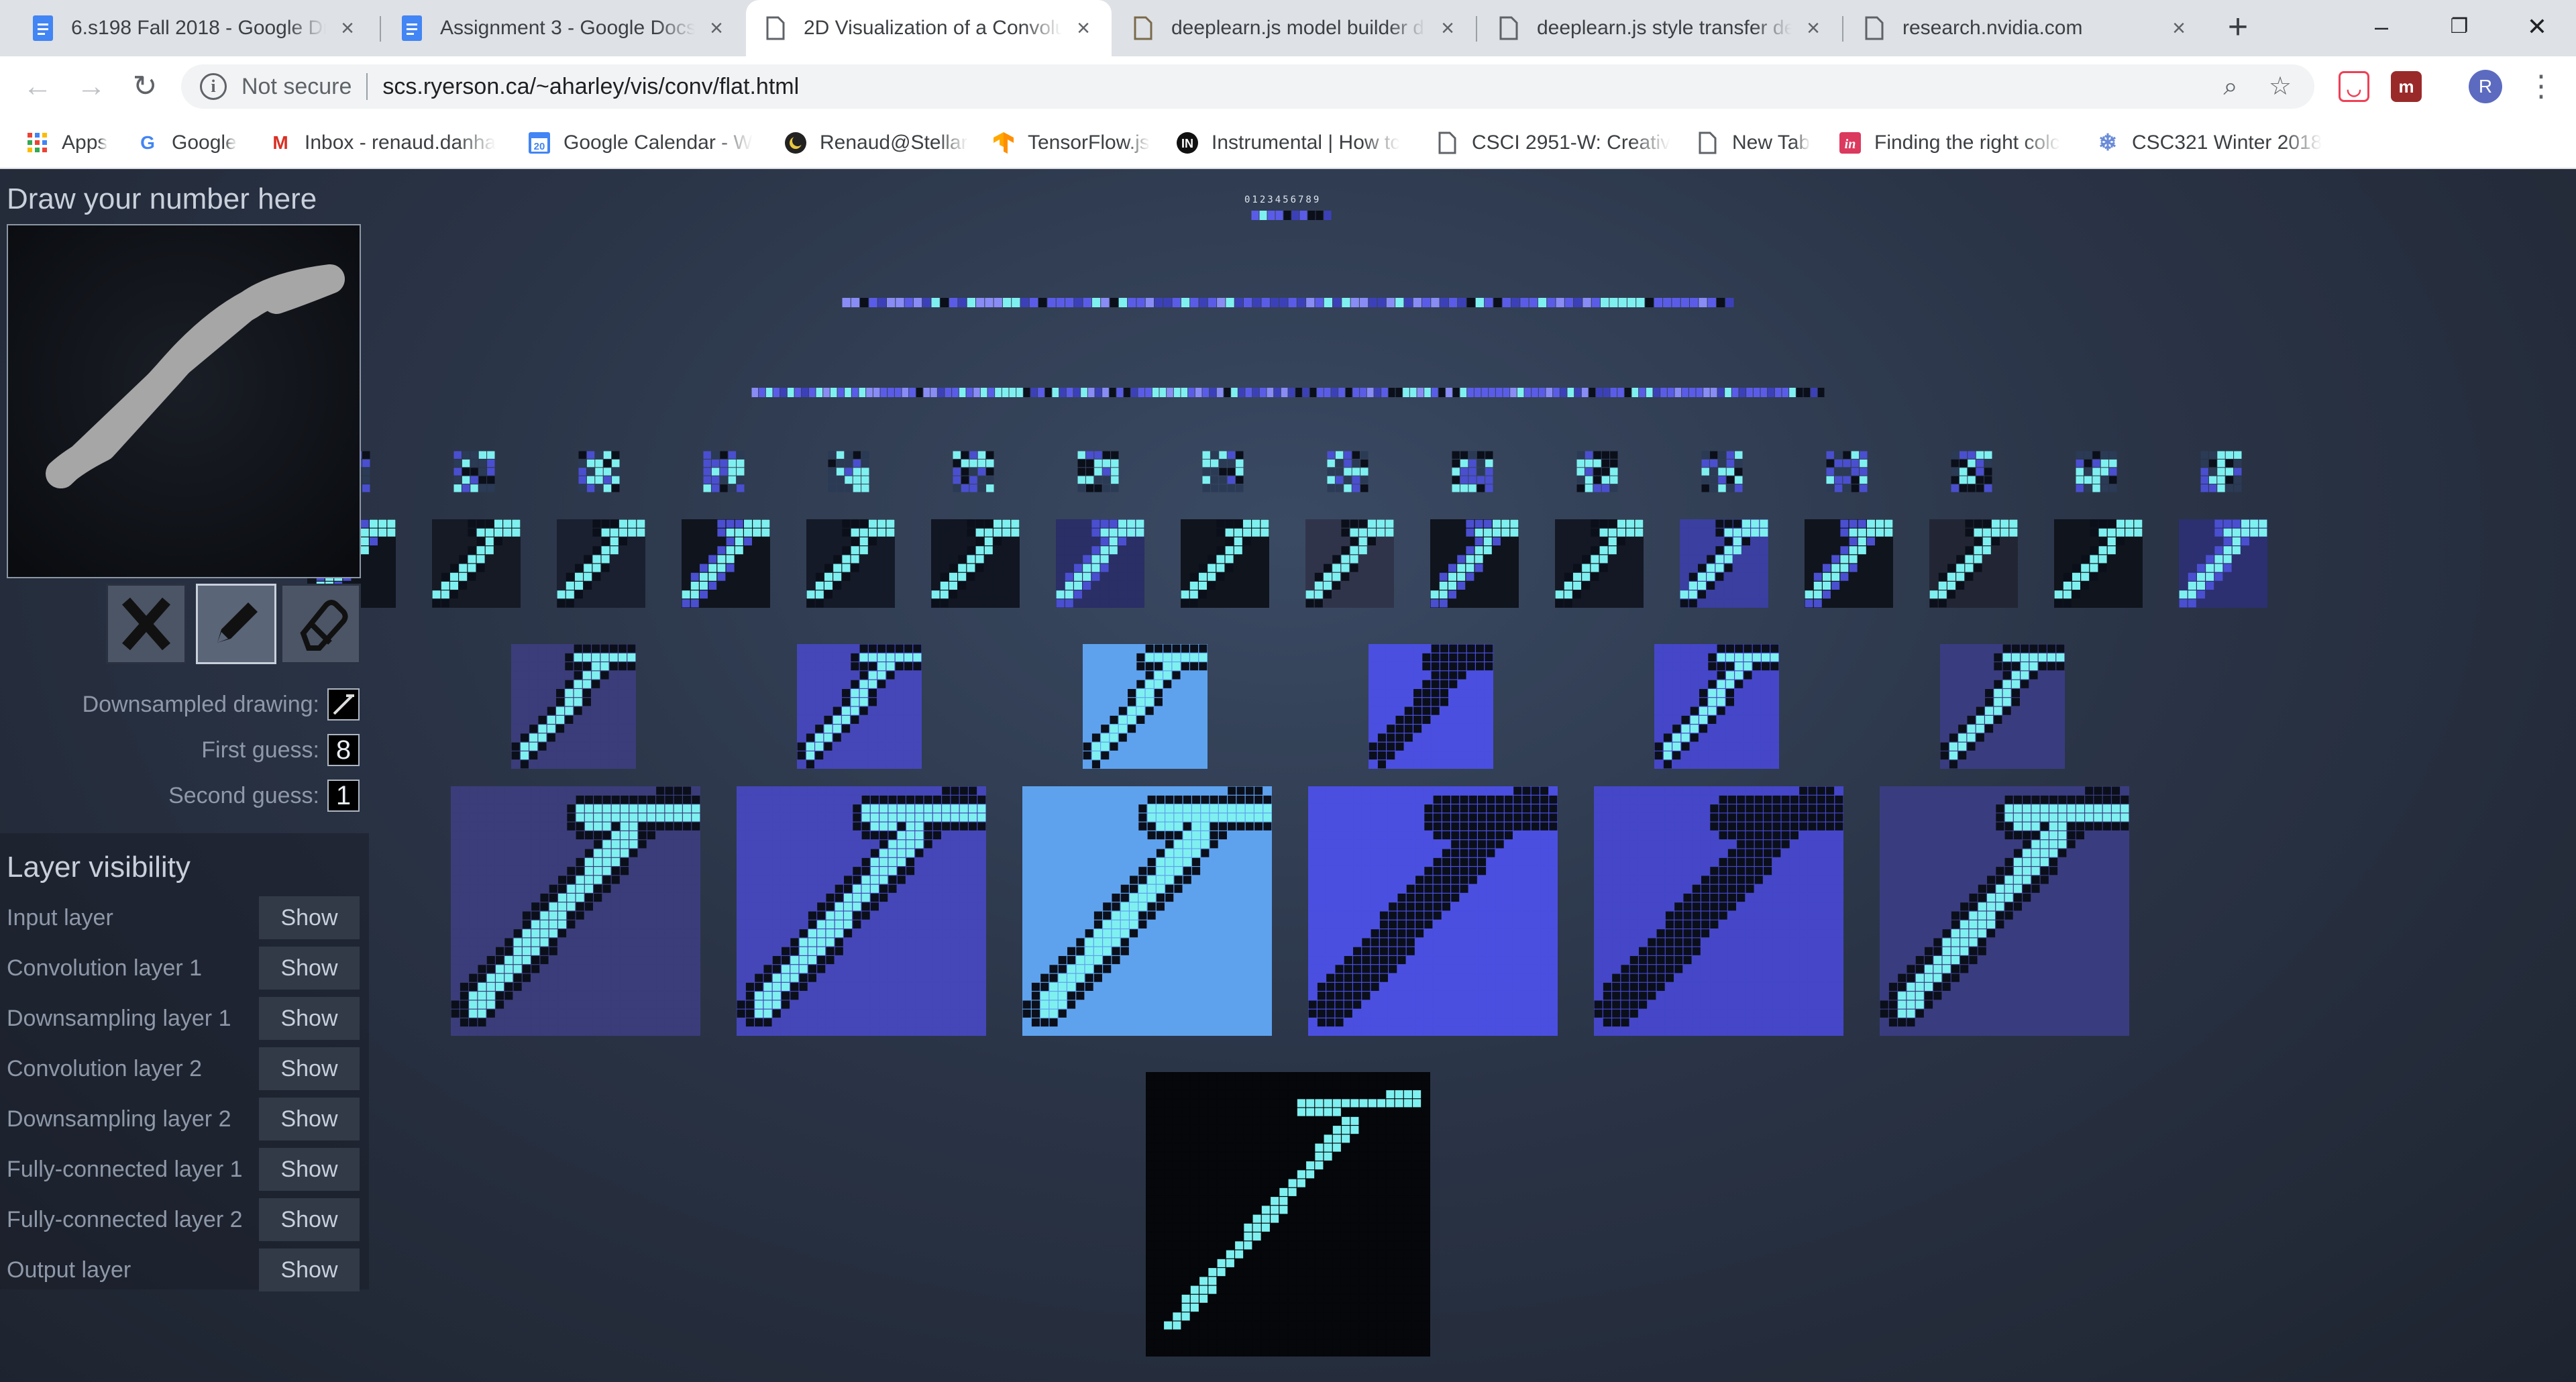 This screenshot has width=2576, height=1382. I want to click on tab-3: deeplearn.js model builder d ×, so click(1295, 28).